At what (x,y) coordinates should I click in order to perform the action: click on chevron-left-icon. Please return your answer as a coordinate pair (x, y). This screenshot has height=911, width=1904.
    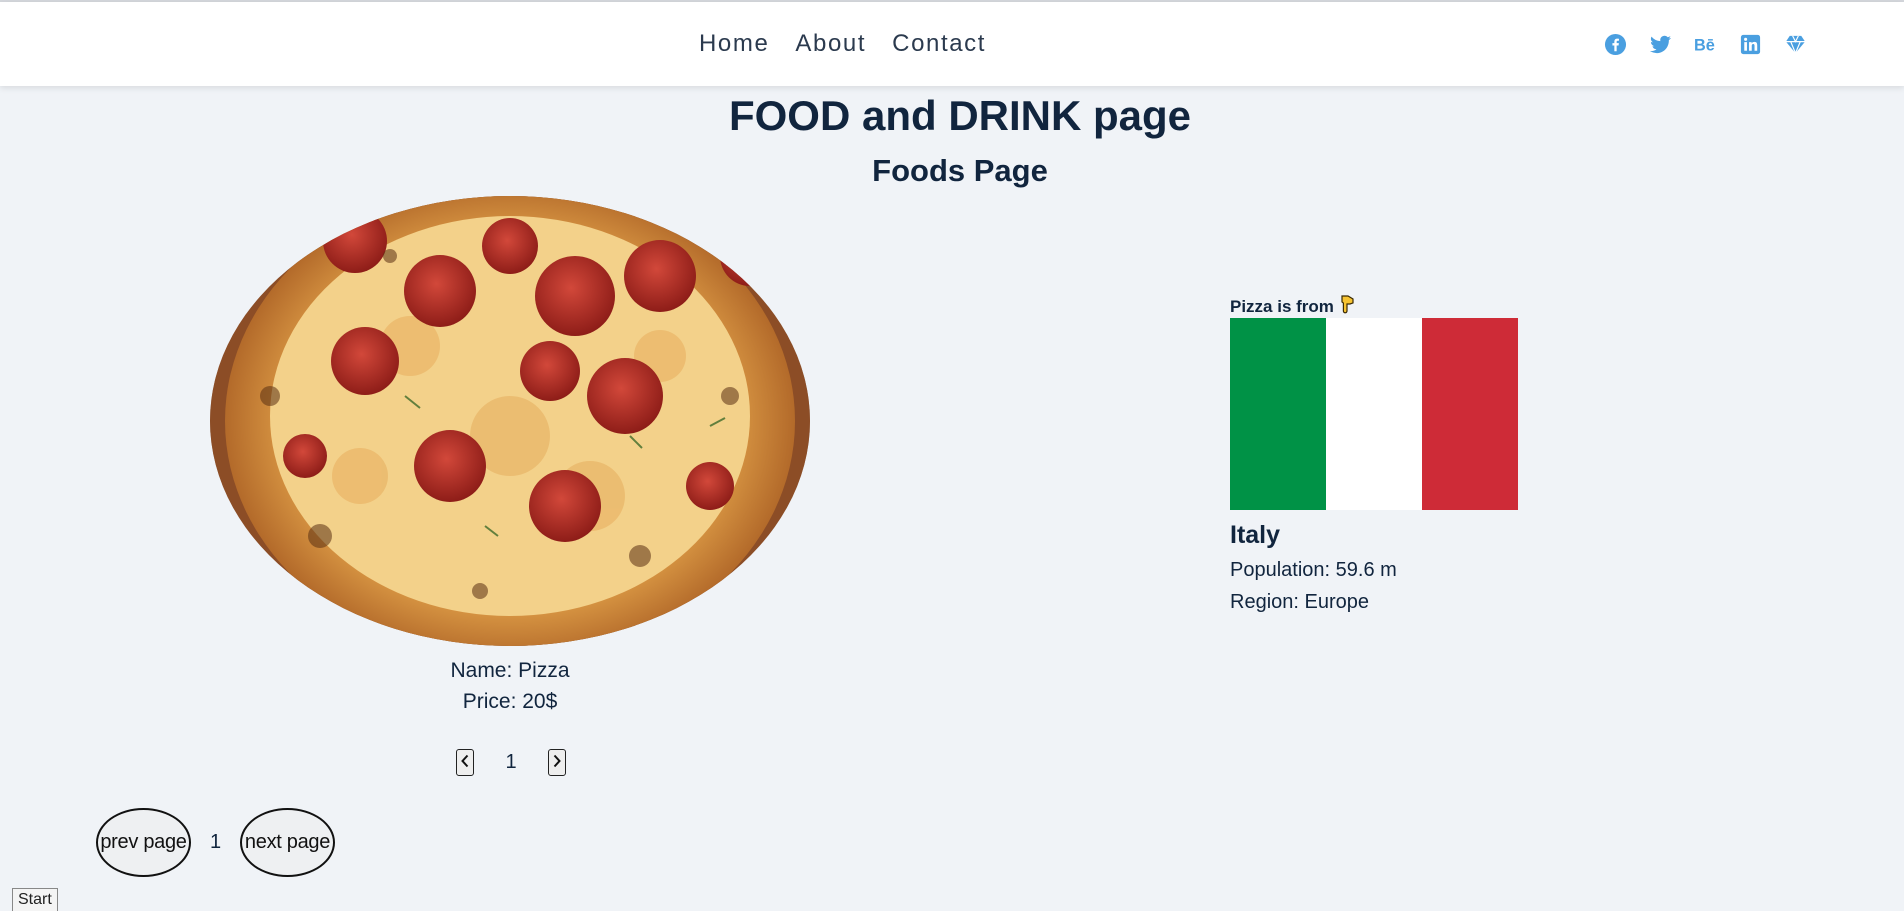
    Looking at the image, I should click on (465, 762).